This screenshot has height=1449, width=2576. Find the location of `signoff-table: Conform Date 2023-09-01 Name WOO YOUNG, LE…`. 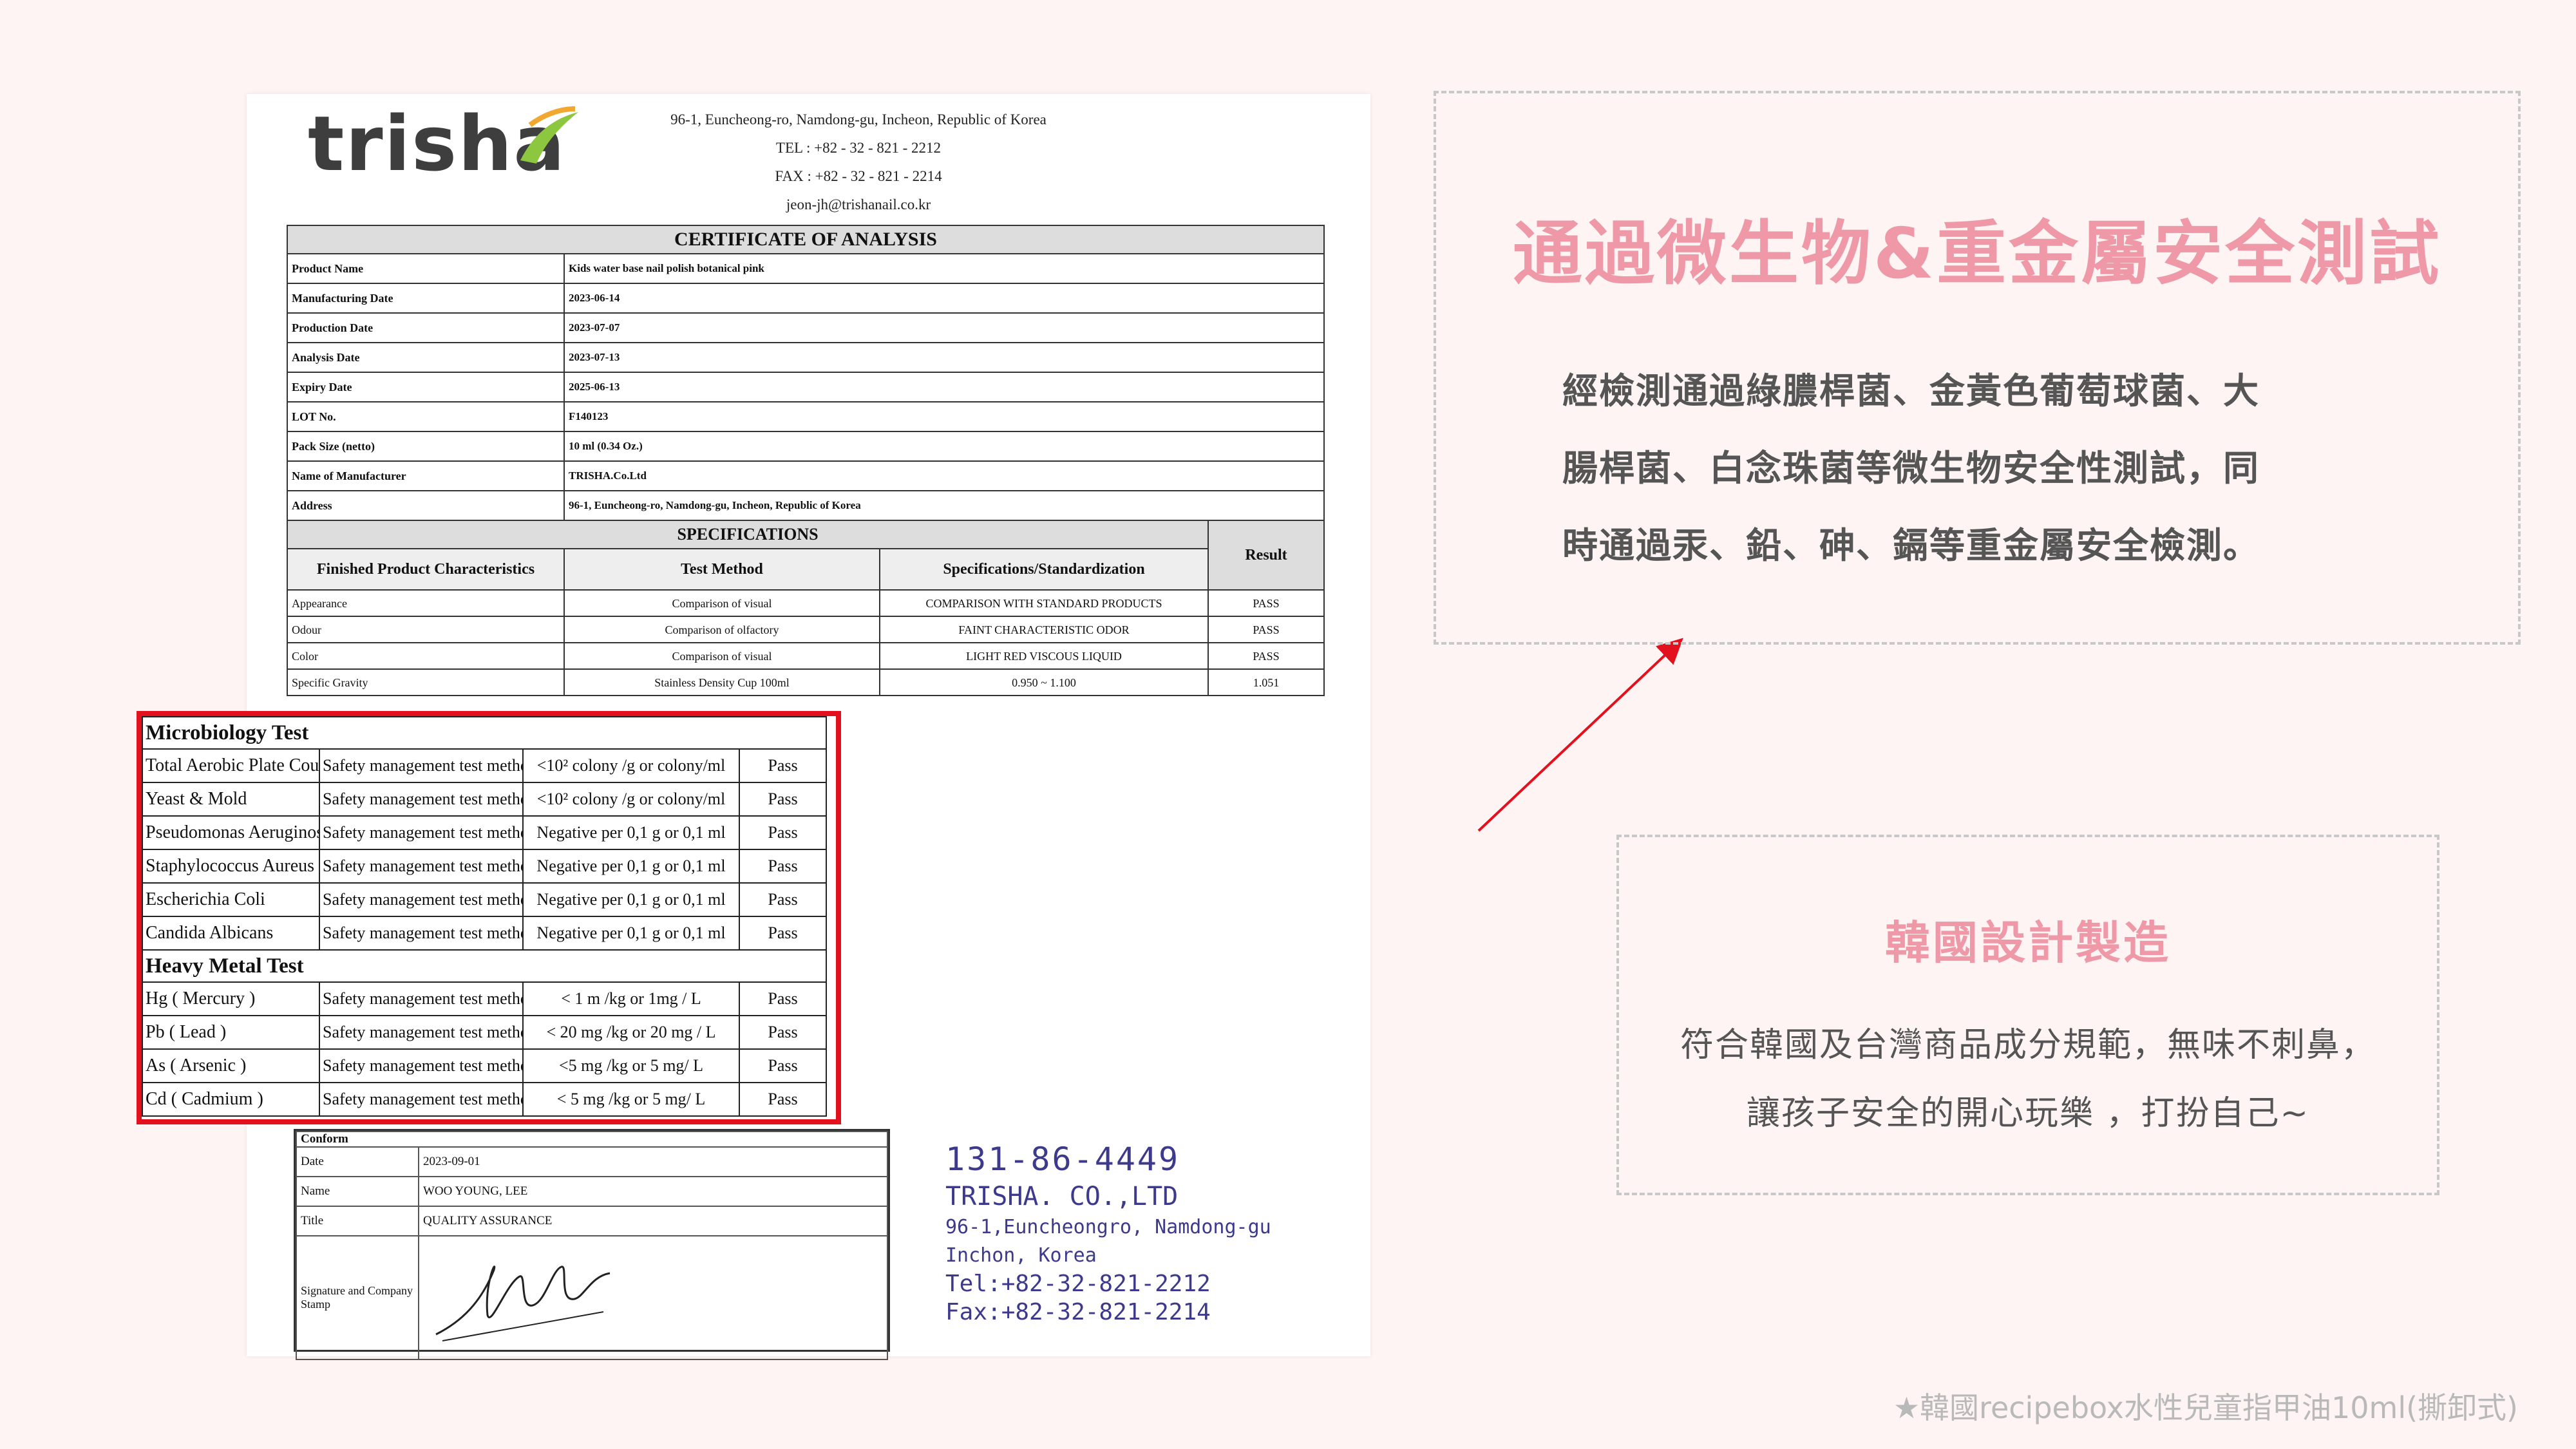

signoff-table: Conform Date 2023-09-01 Name WOO YOUNG, LE… is located at coordinates (592, 1245).